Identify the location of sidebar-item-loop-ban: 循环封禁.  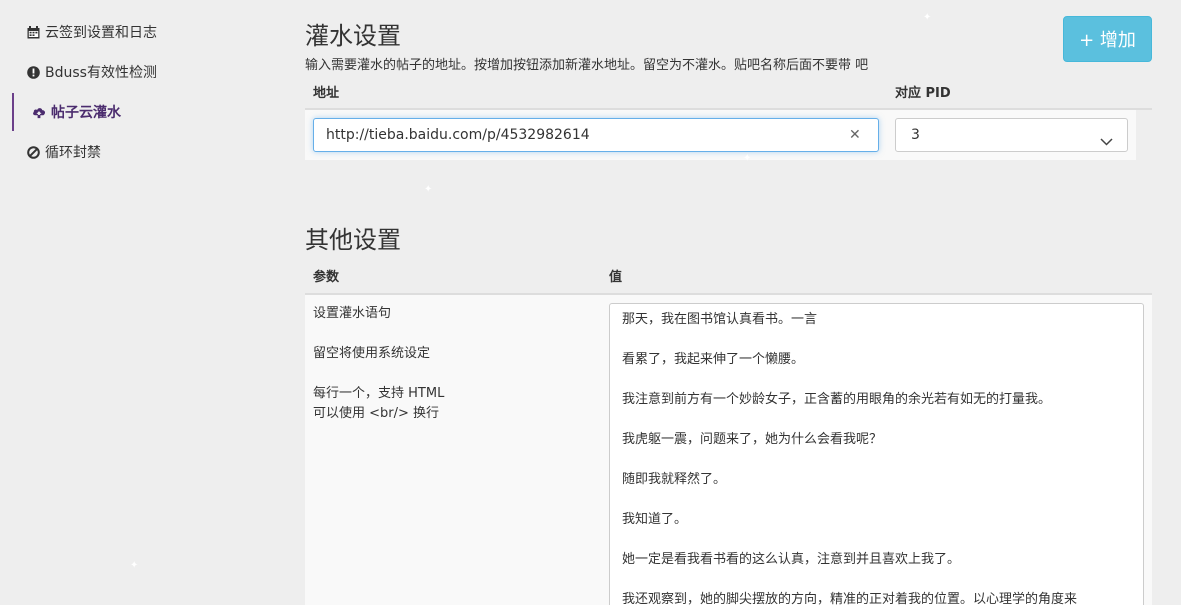
(147, 152).